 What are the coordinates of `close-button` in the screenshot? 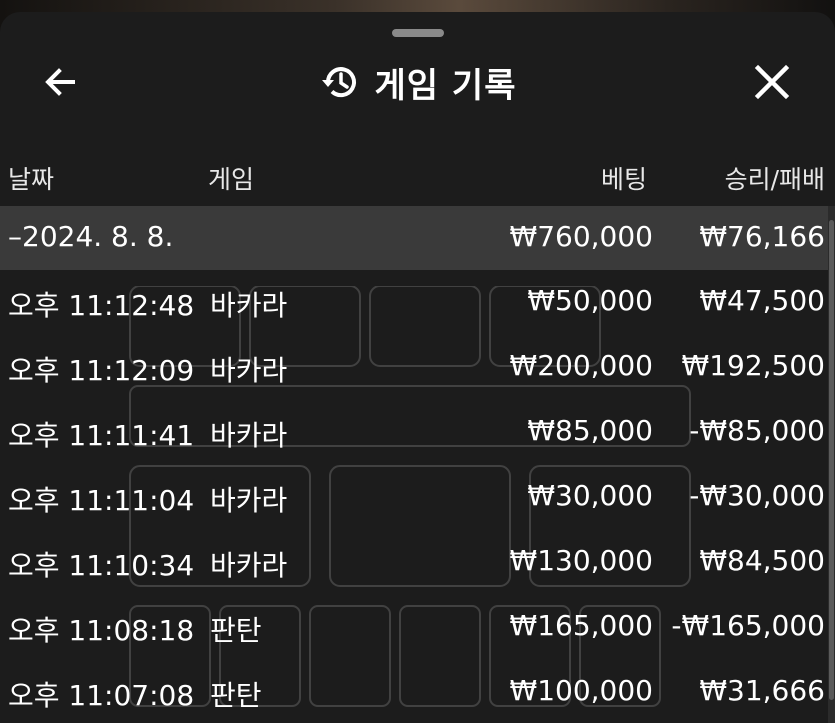 It's located at (772, 82).